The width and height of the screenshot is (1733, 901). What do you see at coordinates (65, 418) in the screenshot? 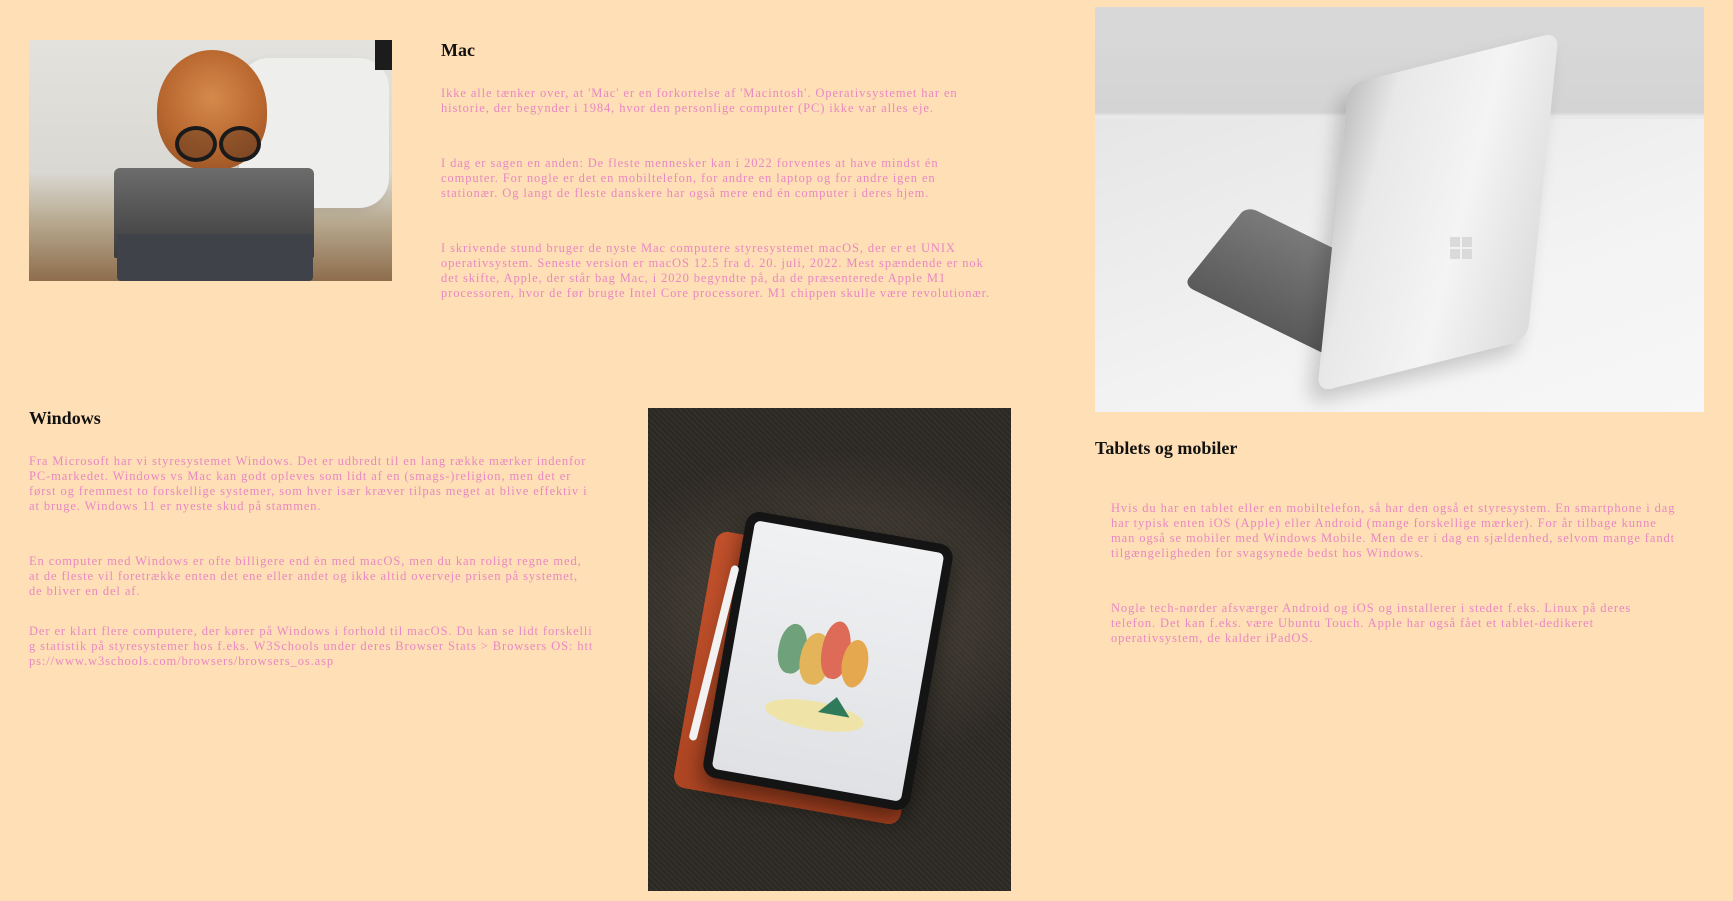
I see `windows-heading: Windows` at bounding box center [65, 418].